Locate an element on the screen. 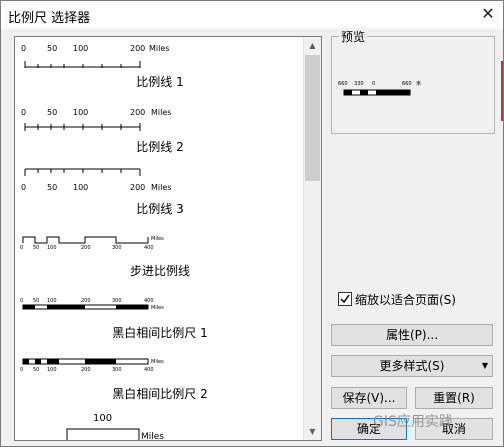 The height and width of the screenshot is (447, 504). preview-panel: 660 330 0 660 米 is located at coordinates (413, 85).